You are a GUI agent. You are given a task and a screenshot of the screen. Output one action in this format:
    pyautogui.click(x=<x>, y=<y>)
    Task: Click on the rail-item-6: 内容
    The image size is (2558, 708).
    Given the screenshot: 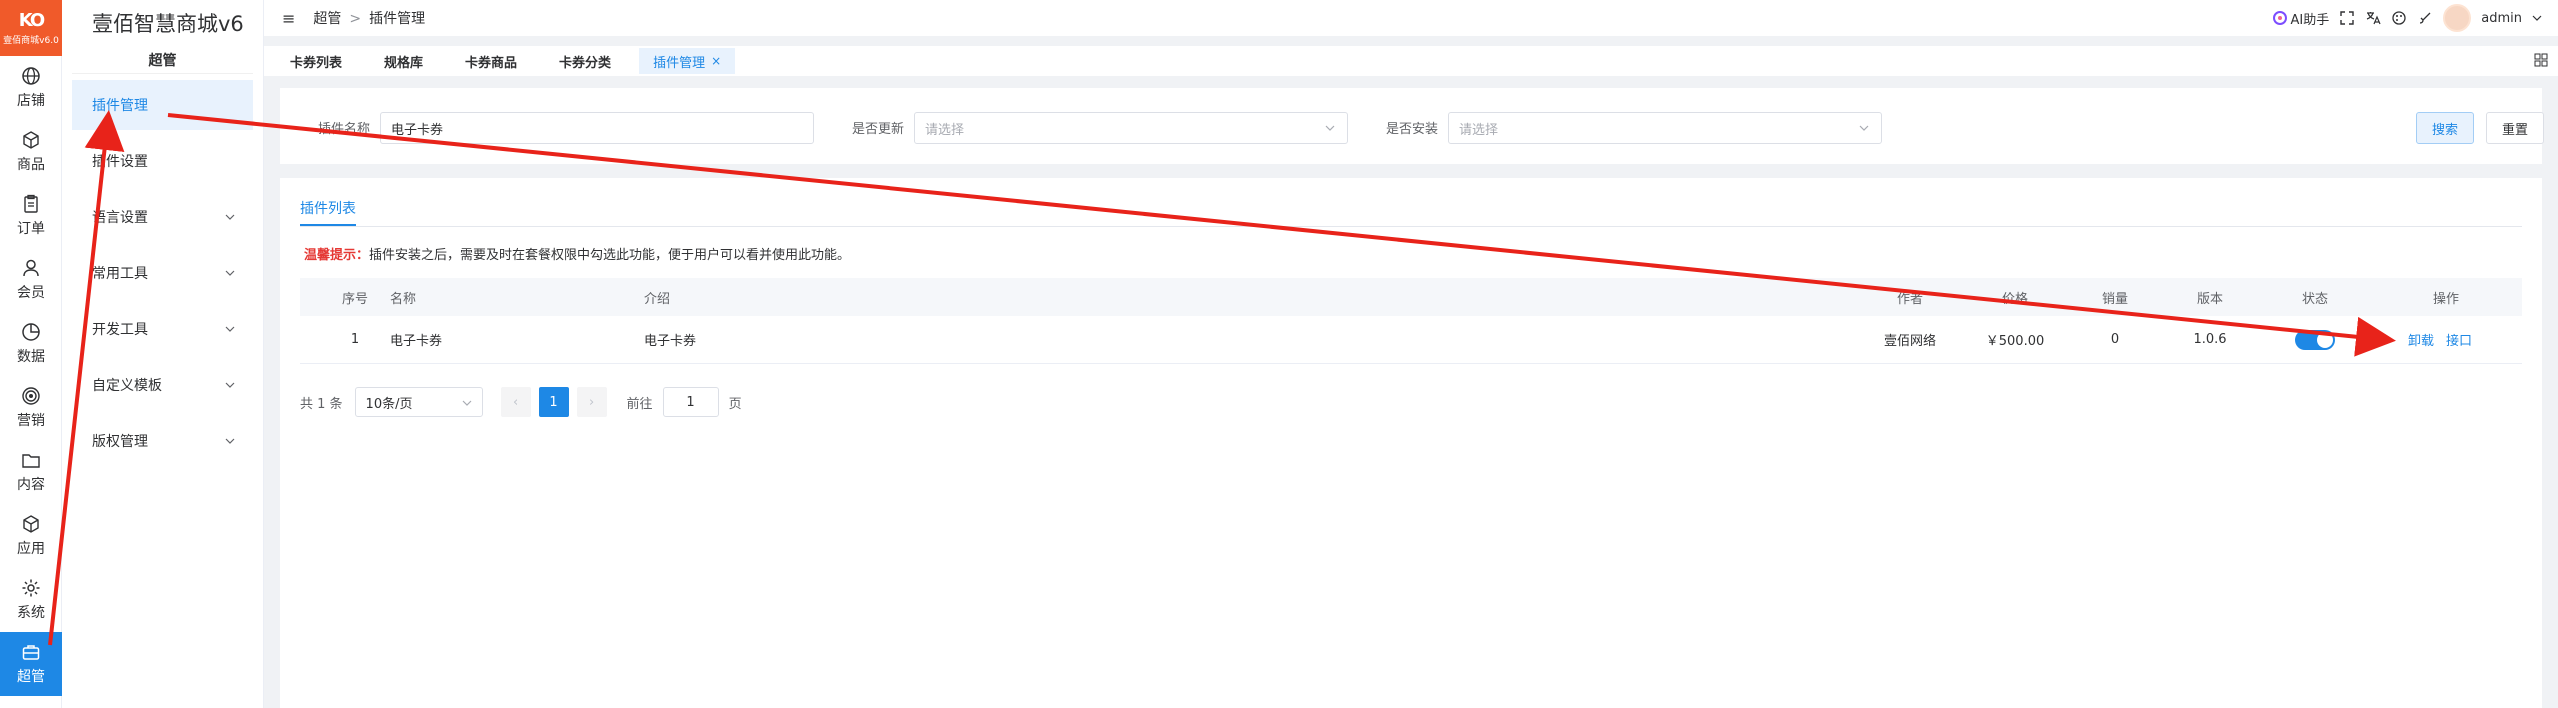 What is the action you would take?
    pyautogui.click(x=31, y=472)
    